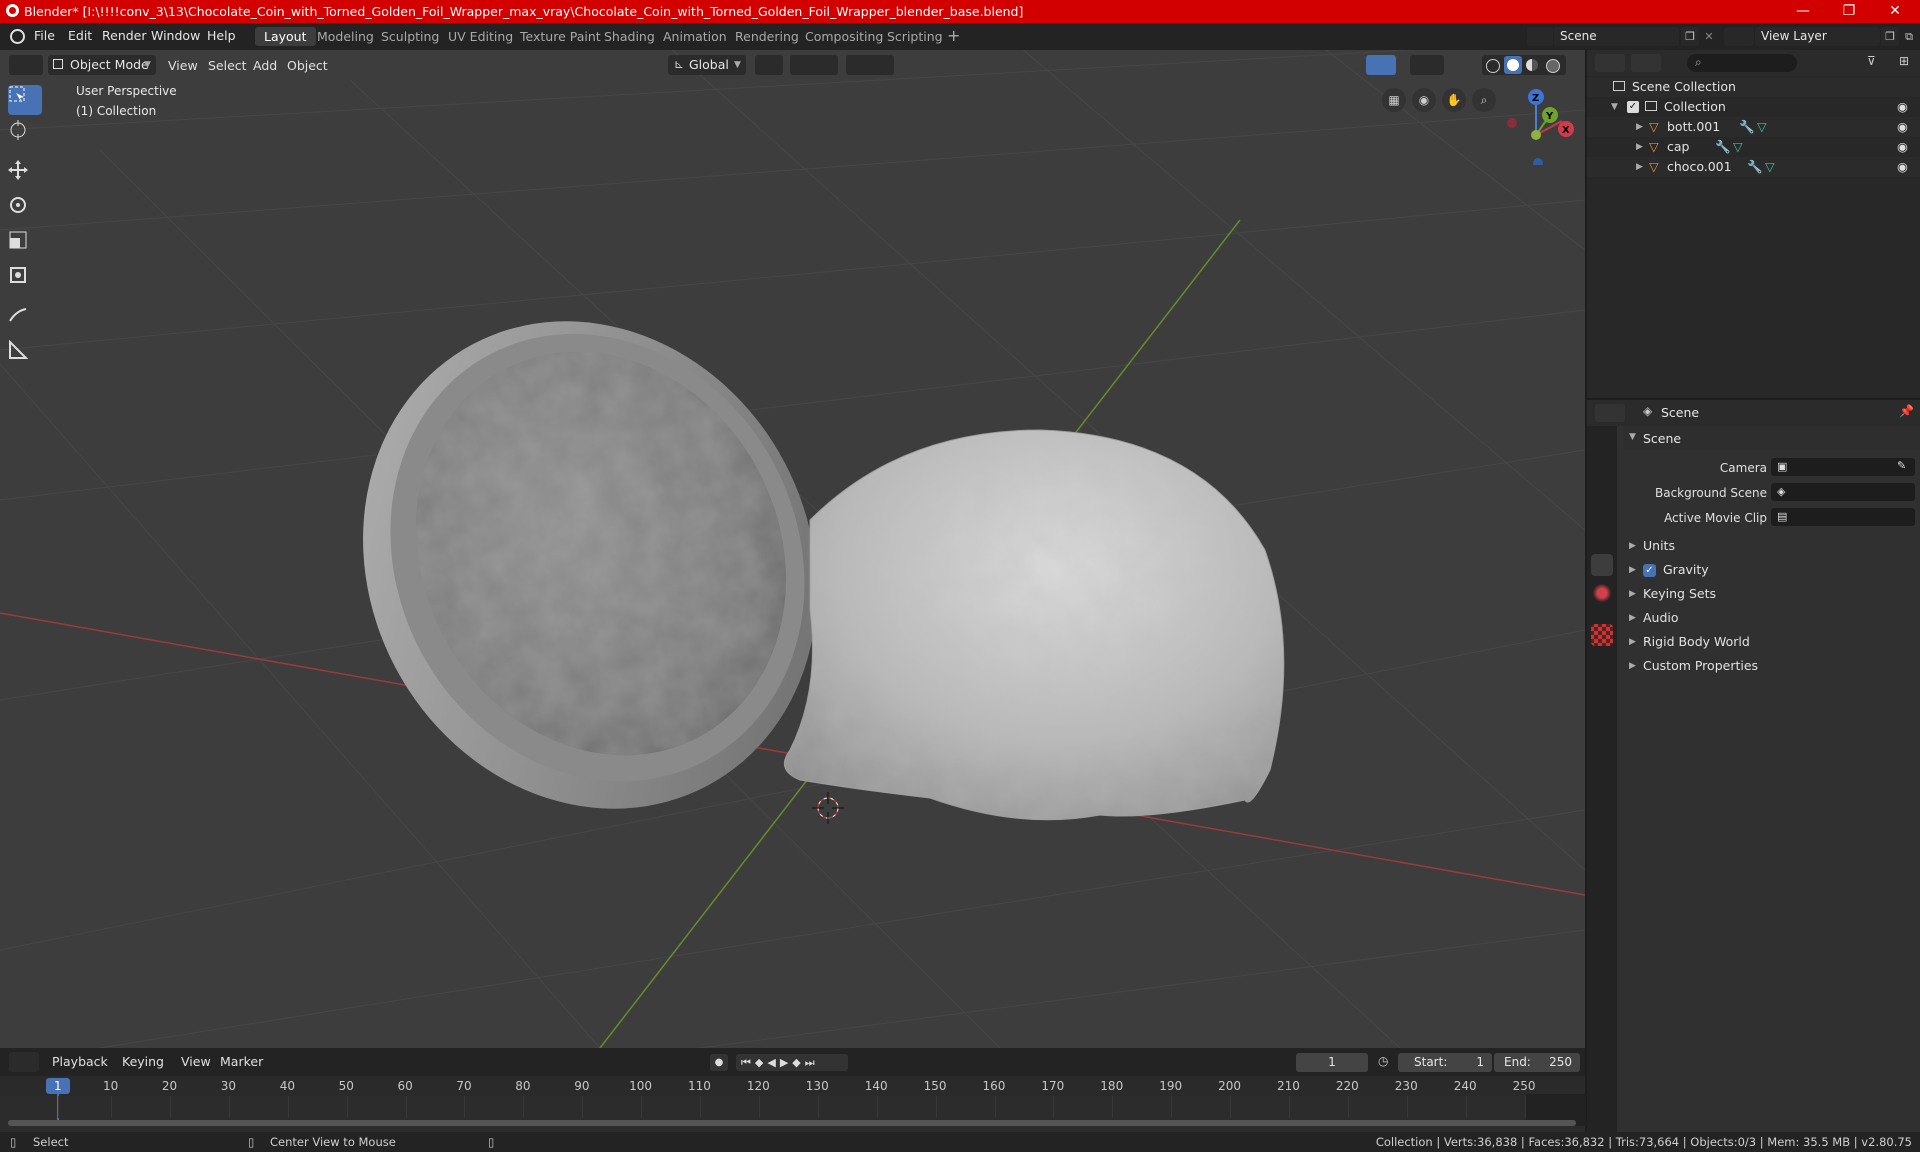  I want to click on world-tab-icon, so click(1602, 593).